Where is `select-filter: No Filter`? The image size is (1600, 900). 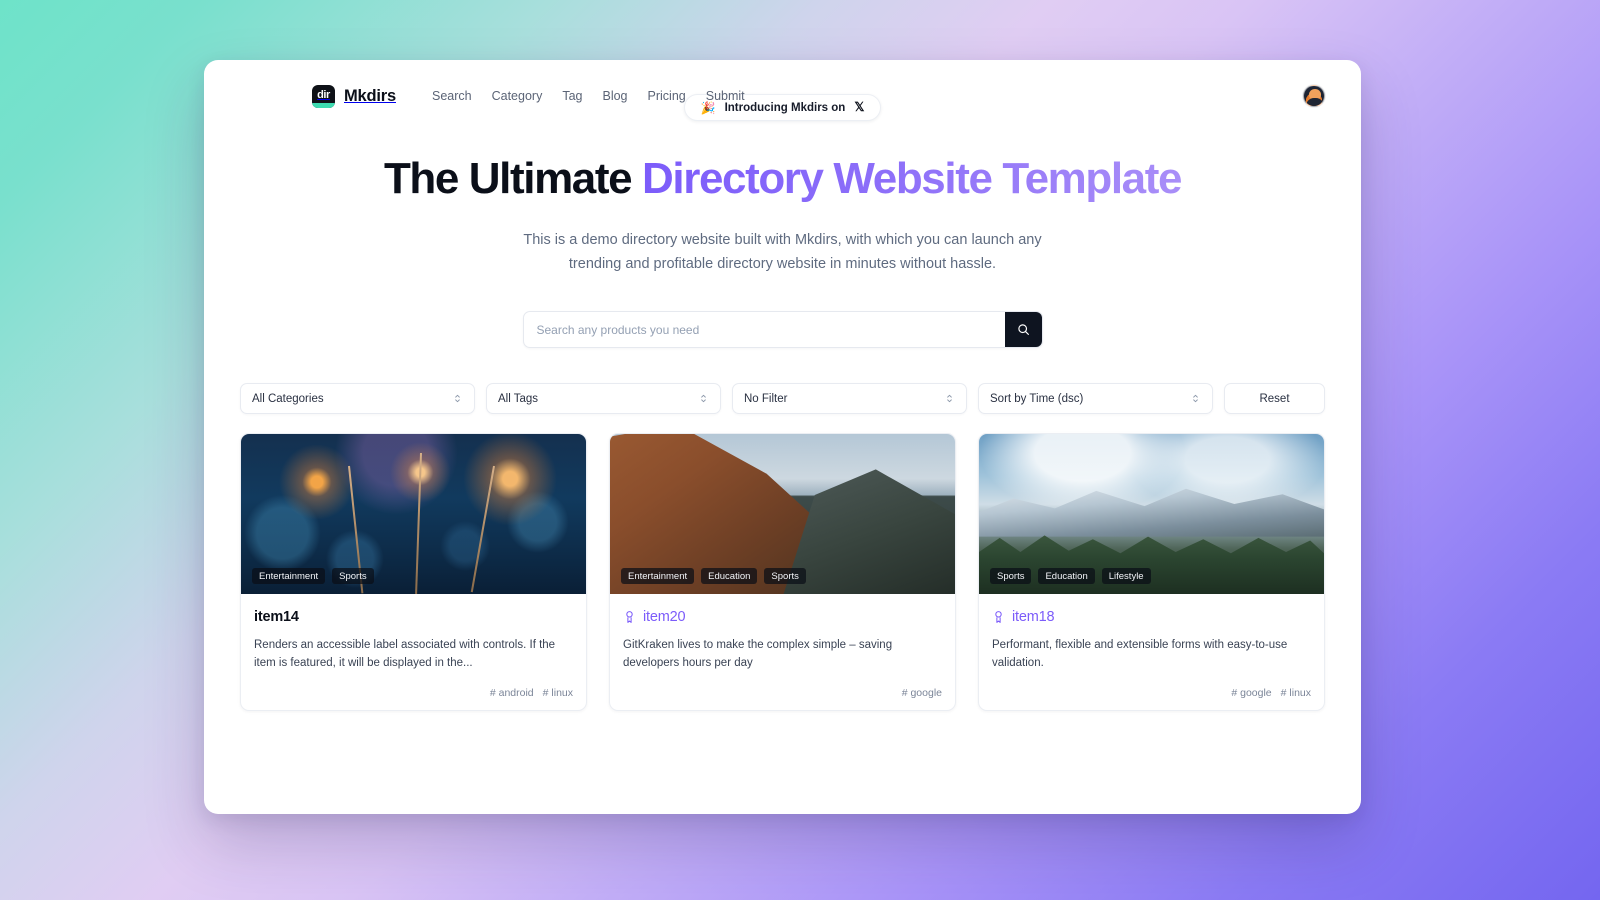 select-filter: No Filter is located at coordinates (849, 399).